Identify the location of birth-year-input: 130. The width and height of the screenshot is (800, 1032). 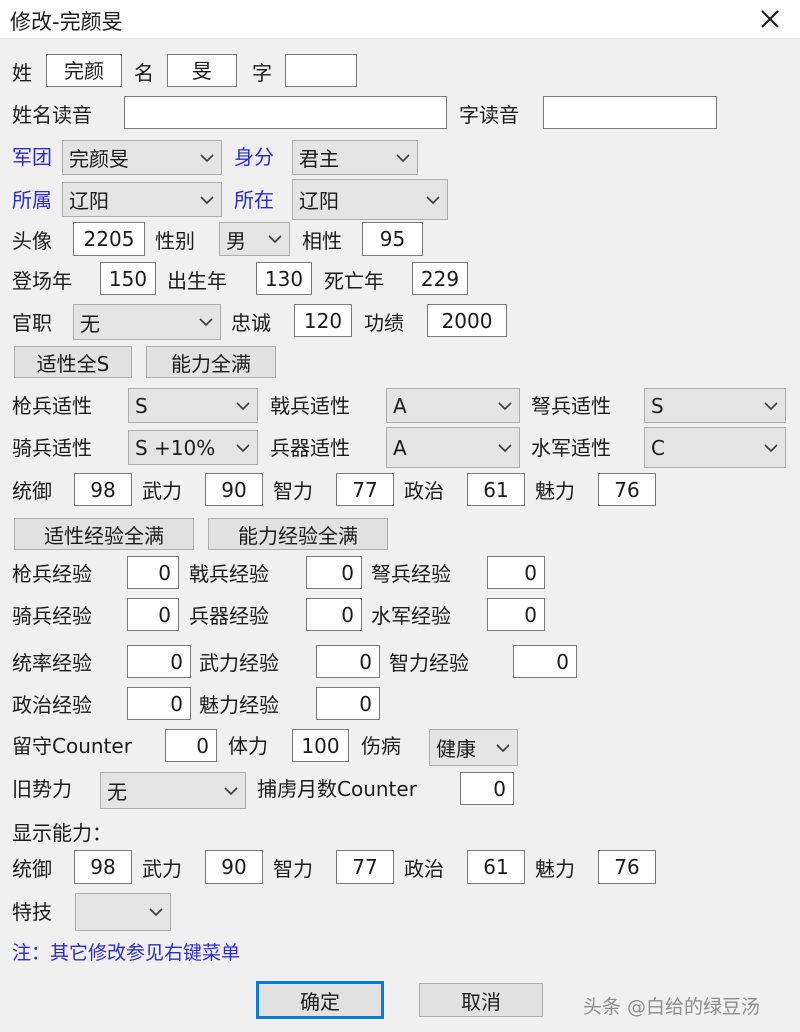
(284, 278).